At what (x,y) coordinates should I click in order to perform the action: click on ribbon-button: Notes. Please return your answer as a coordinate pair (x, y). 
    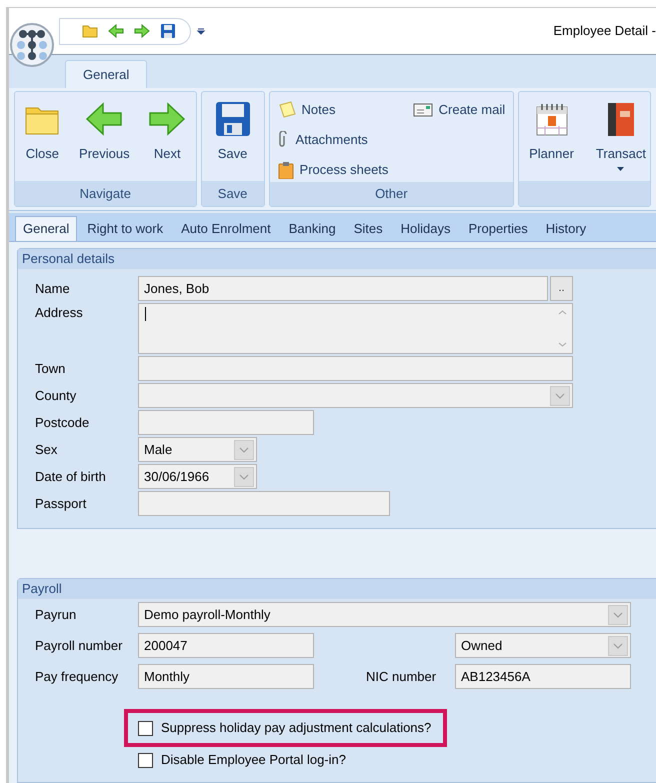
    Looking at the image, I should click on (333, 110).